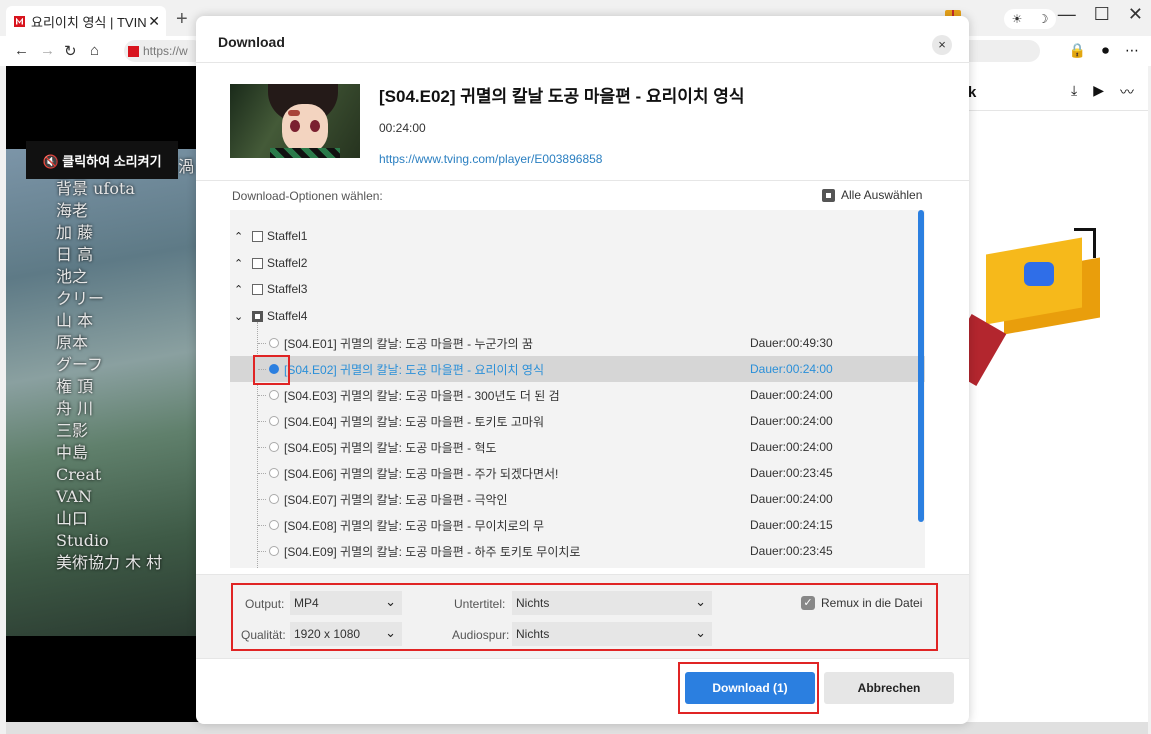 The width and height of the screenshot is (1151, 734). Describe the element at coordinates (271, 370) in the screenshot. I see `highlight-selected-radio` at that location.